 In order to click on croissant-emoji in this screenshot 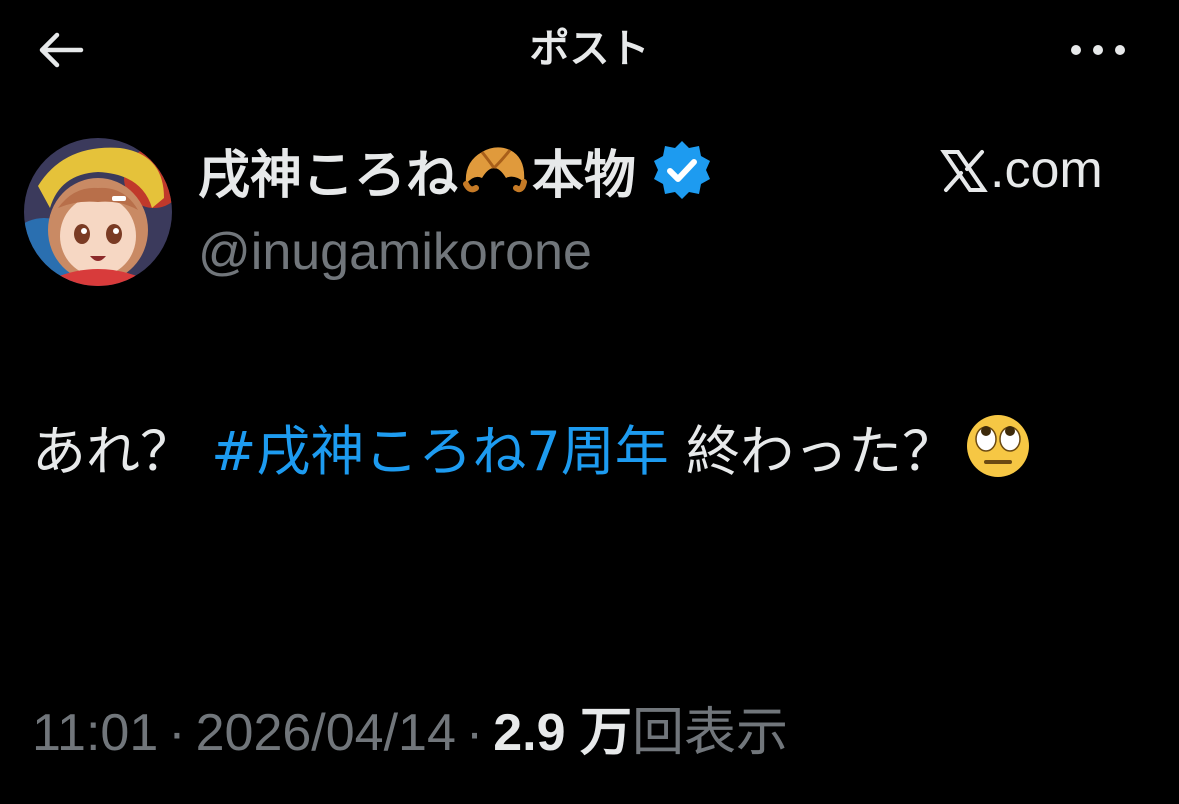, I will do `click(495, 170)`.